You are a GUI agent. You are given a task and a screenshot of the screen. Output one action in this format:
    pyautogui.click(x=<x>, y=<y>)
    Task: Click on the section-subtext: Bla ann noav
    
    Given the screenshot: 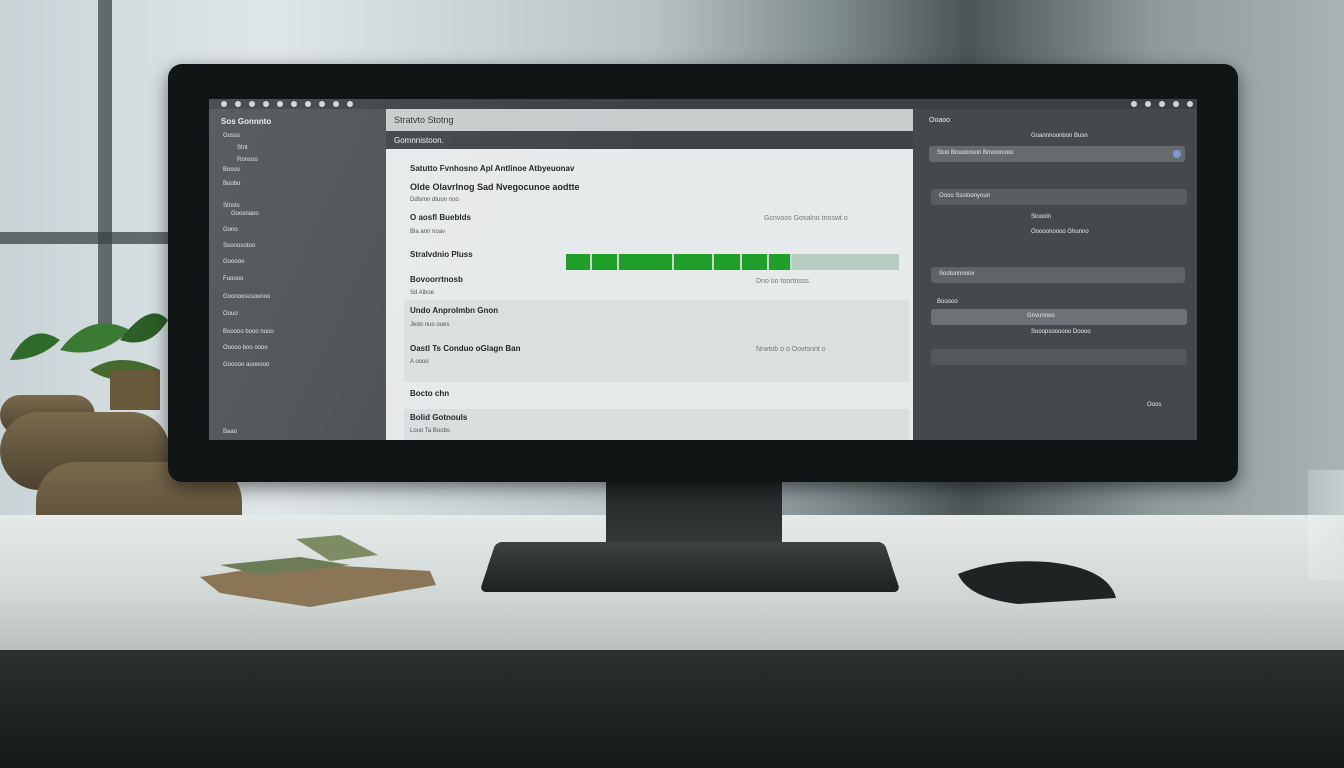 What is the action you would take?
    pyautogui.click(x=428, y=232)
    